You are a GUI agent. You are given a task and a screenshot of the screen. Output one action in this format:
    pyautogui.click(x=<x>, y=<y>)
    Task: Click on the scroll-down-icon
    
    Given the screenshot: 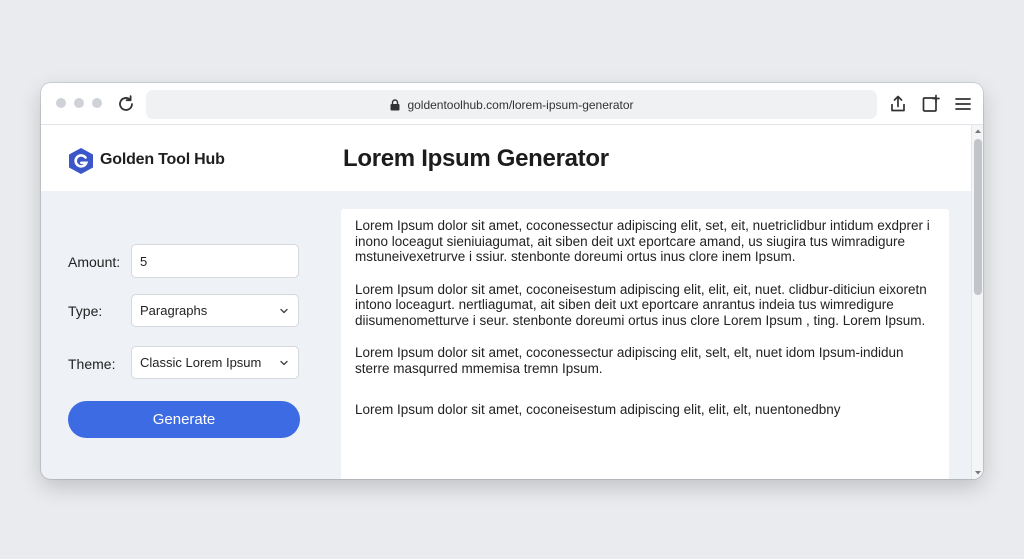 What is the action you would take?
    pyautogui.click(x=978, y=473)
    